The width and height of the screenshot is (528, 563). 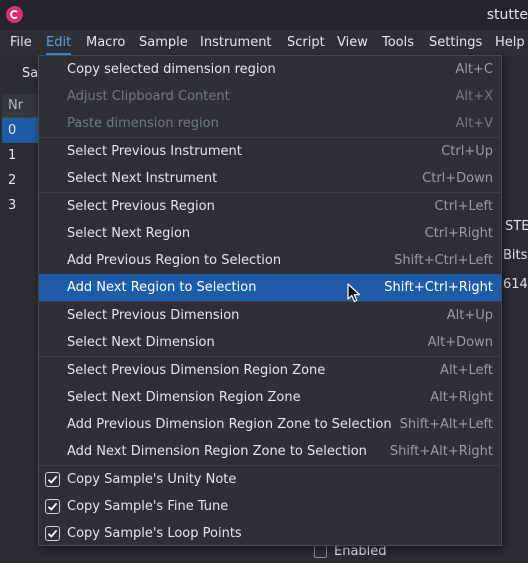 What do you see at coordinates (154, 533) in the screenshot?
I see `menu-item-label: Copy Sample's Loop Points` at bounding box center [154, 533].